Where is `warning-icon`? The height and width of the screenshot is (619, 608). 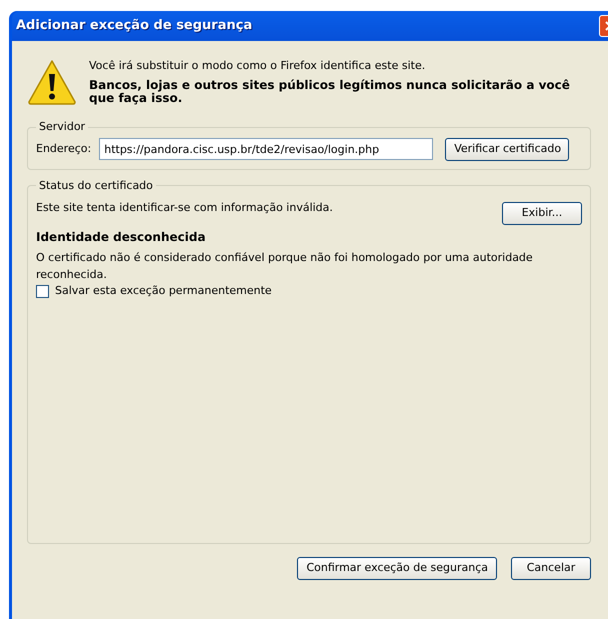 warning-icon is located at coordinates (52, 82).